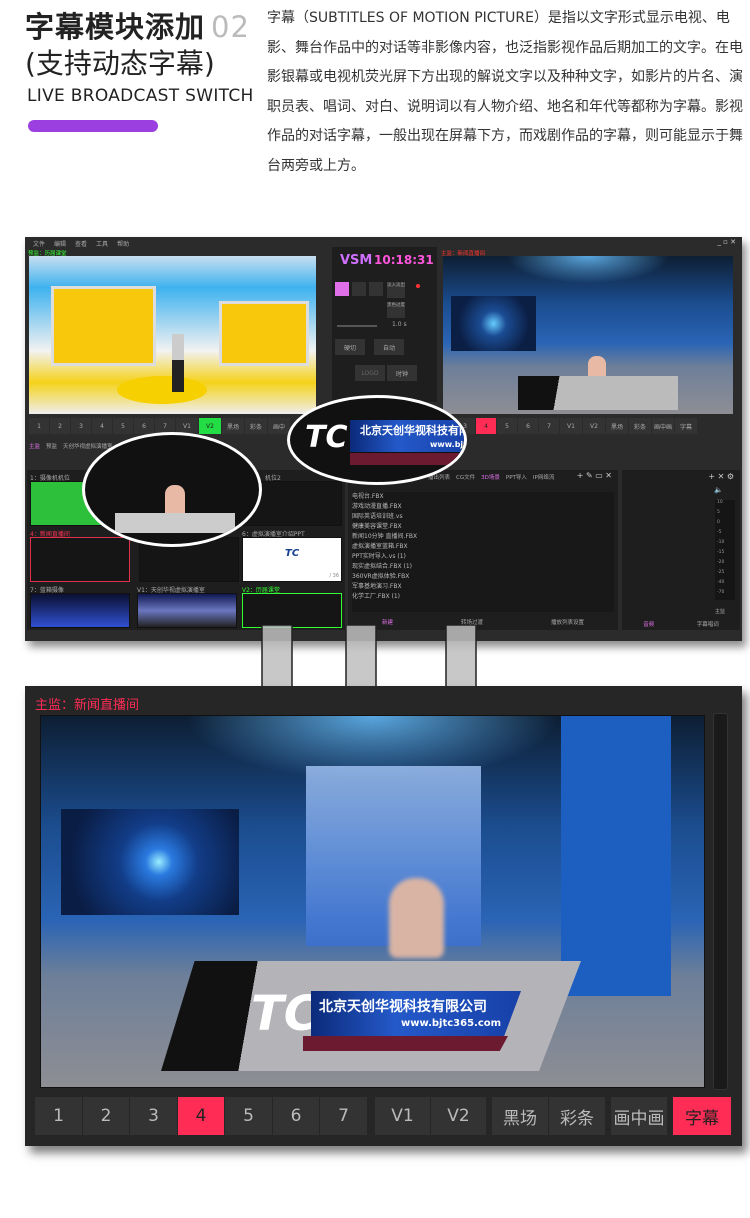  I want to click on auto-button: 自动, so click(389, 347).